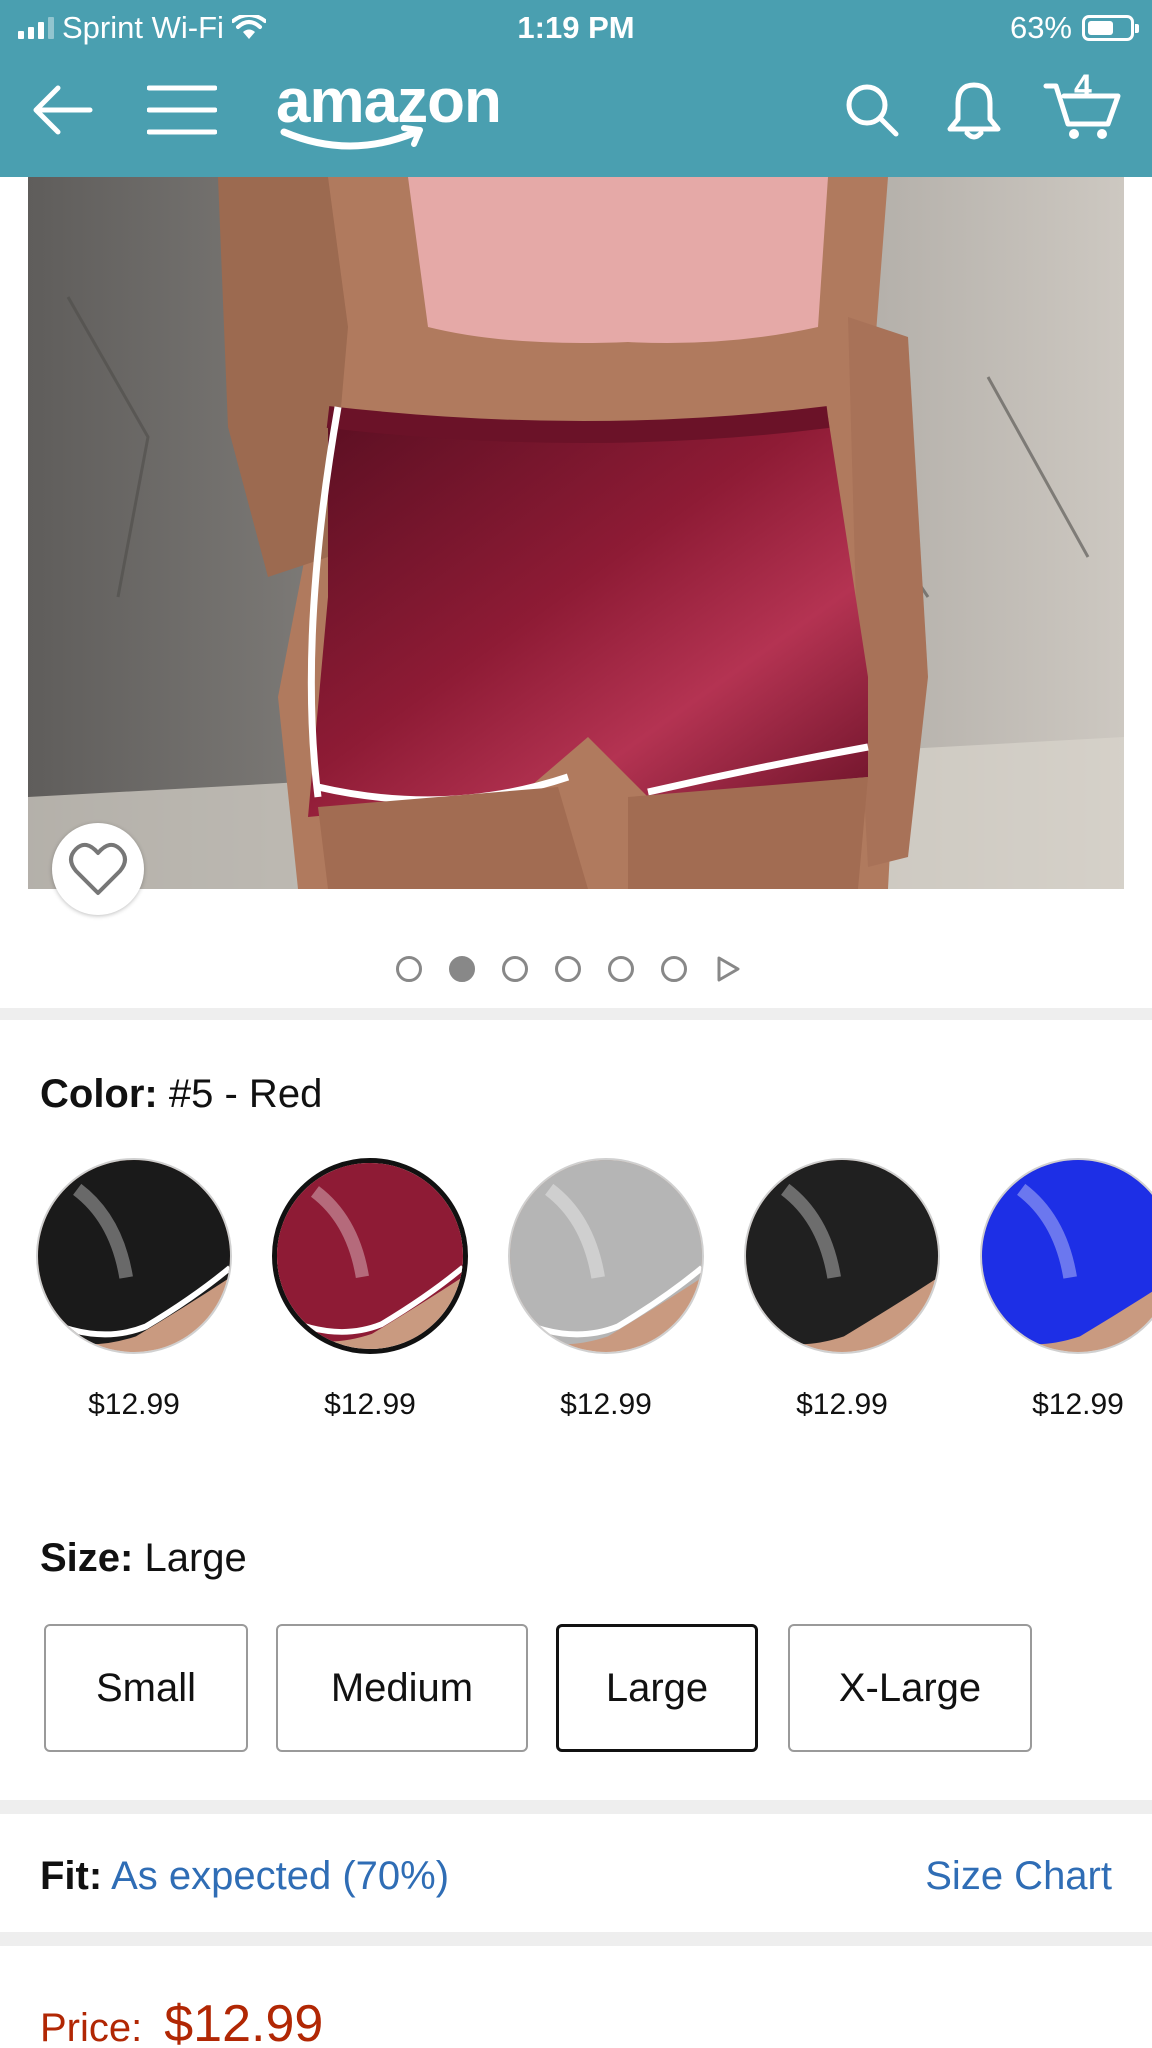  I want to click on size-chart-link: Size Chart, so click(1018, 1876).